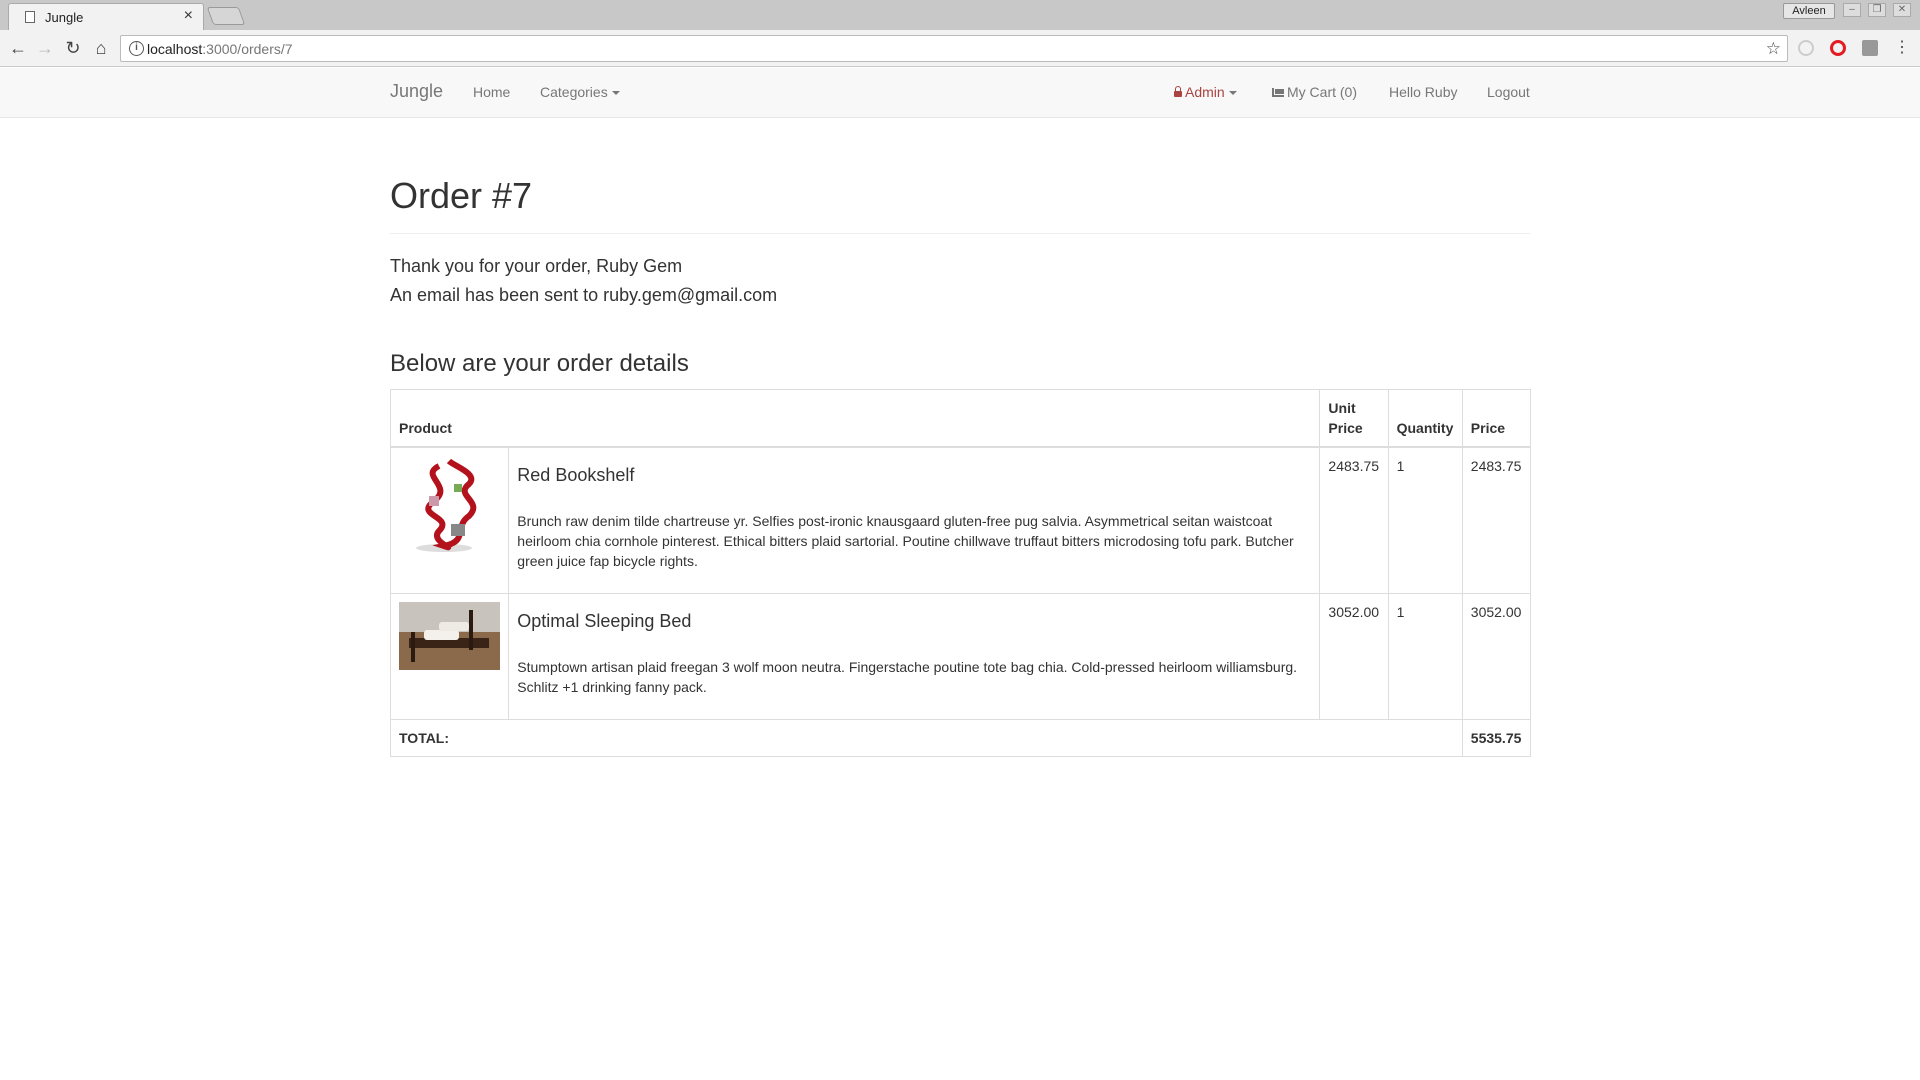  What do you see at coordinates (1870, 48) in the screenshot?
I see `extension-grid-icon` at bounding box center [1870, 48].